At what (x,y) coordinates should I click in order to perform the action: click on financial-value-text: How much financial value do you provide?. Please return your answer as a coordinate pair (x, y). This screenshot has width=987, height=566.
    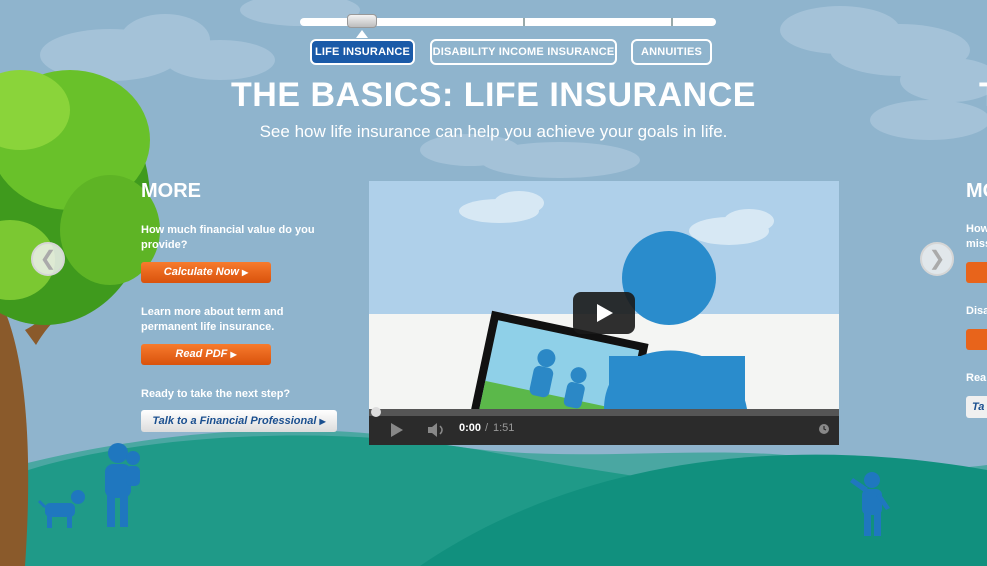
    Looking at the image, I should click on (228, 237).